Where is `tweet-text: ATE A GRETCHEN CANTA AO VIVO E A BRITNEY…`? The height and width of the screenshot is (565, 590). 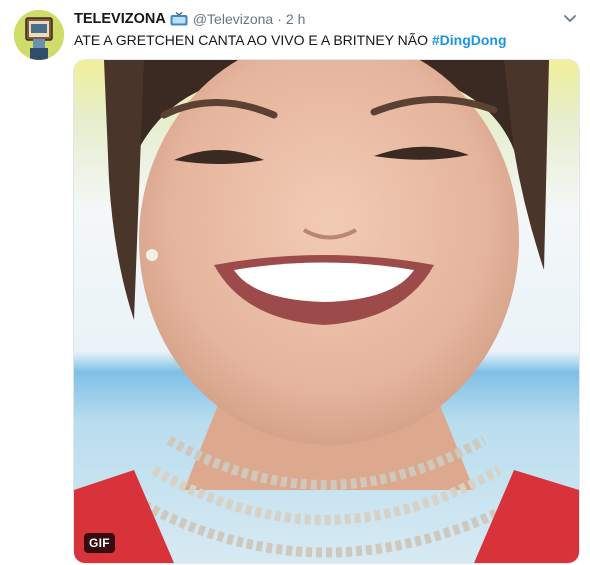
tweet-text: ATE A GRETCHEN CANTA AO VIVO E A BRITNEY… is located at coordinates (324, 40).